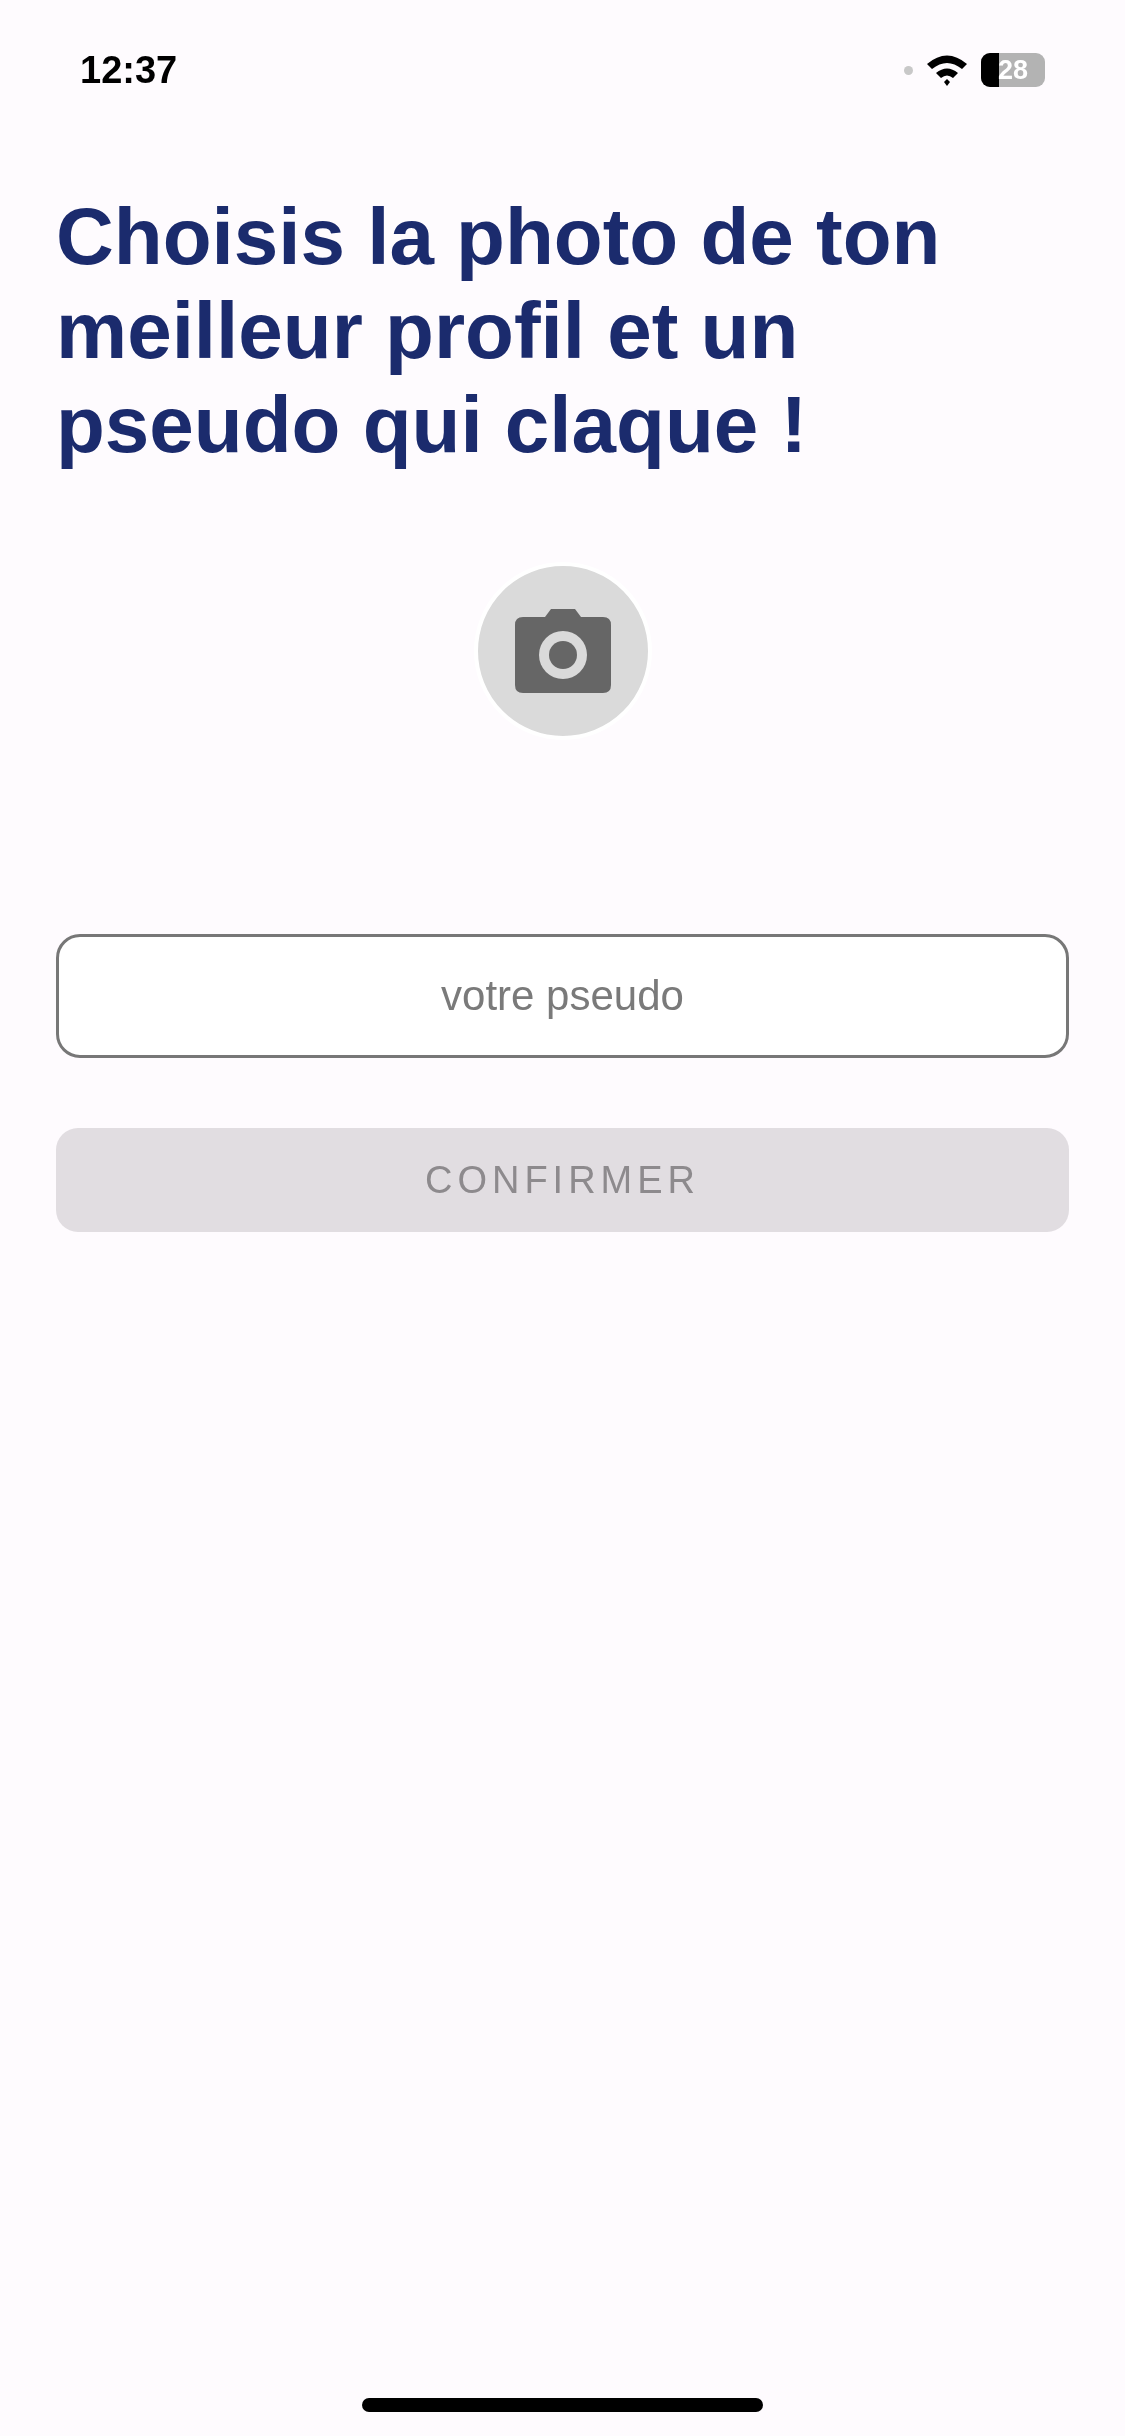 The width and height of the screenshot is (1125, 2436). Describe the element at coordinates (129, 70) in the screenshot. I see `status-time: 12:37` at that location.